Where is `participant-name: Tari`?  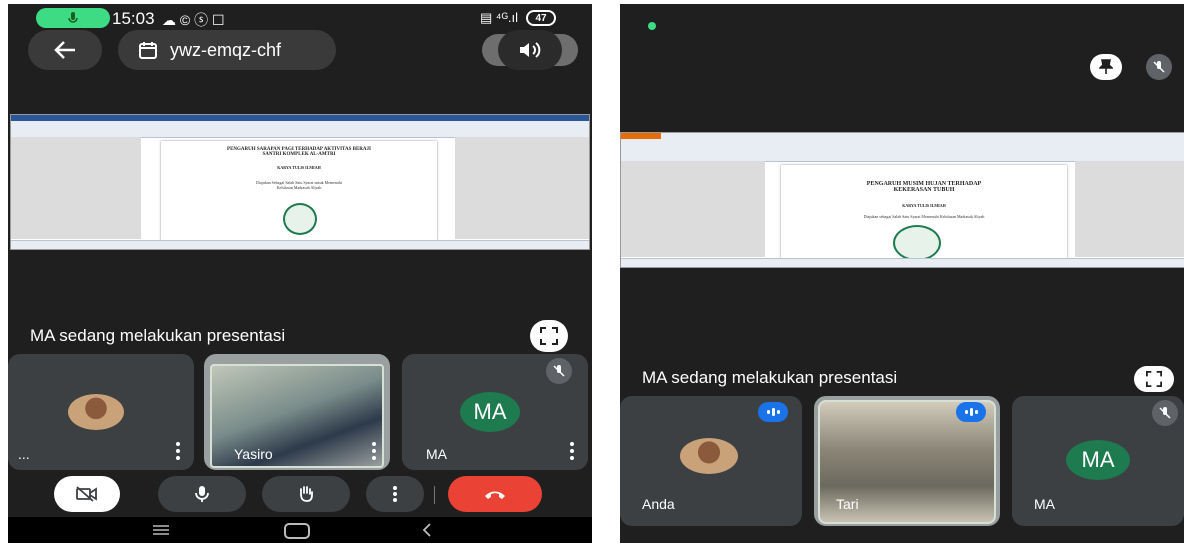 participant-name: Tari is located at coordinates (847, 504).